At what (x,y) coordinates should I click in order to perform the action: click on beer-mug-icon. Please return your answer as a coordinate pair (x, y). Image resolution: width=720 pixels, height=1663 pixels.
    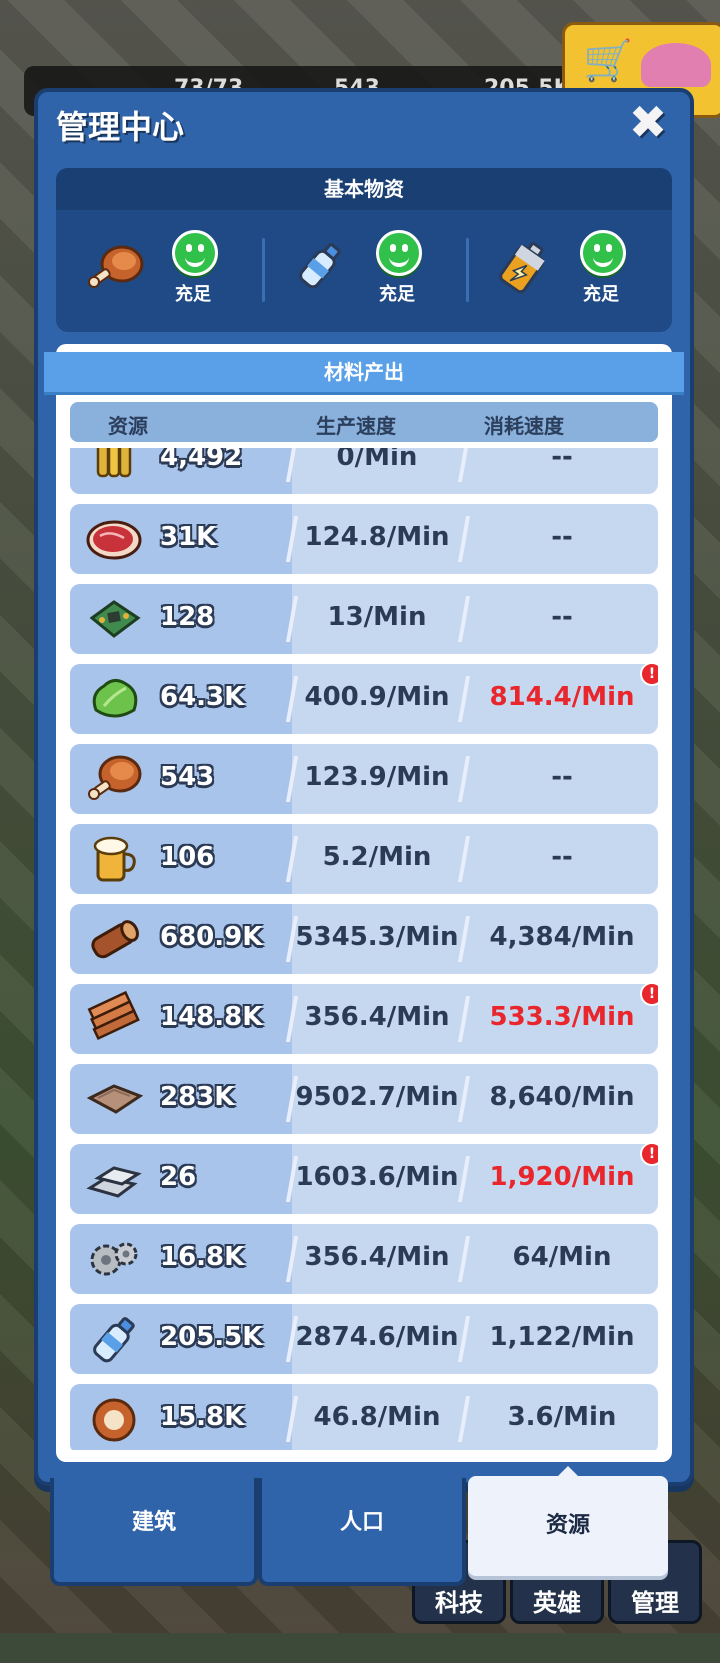
    Looking at the image, I should click on (114, 859).